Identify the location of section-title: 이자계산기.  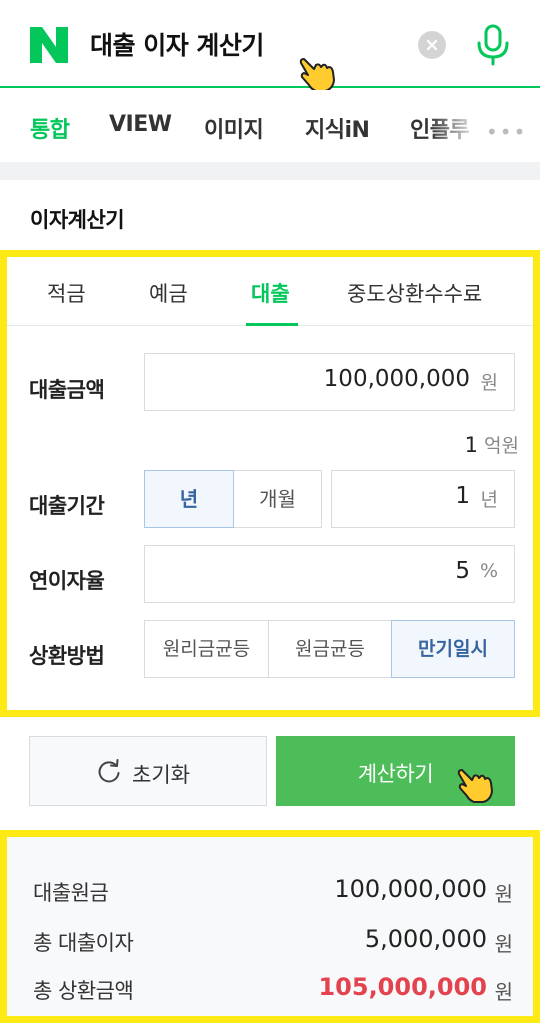
(77, 220).